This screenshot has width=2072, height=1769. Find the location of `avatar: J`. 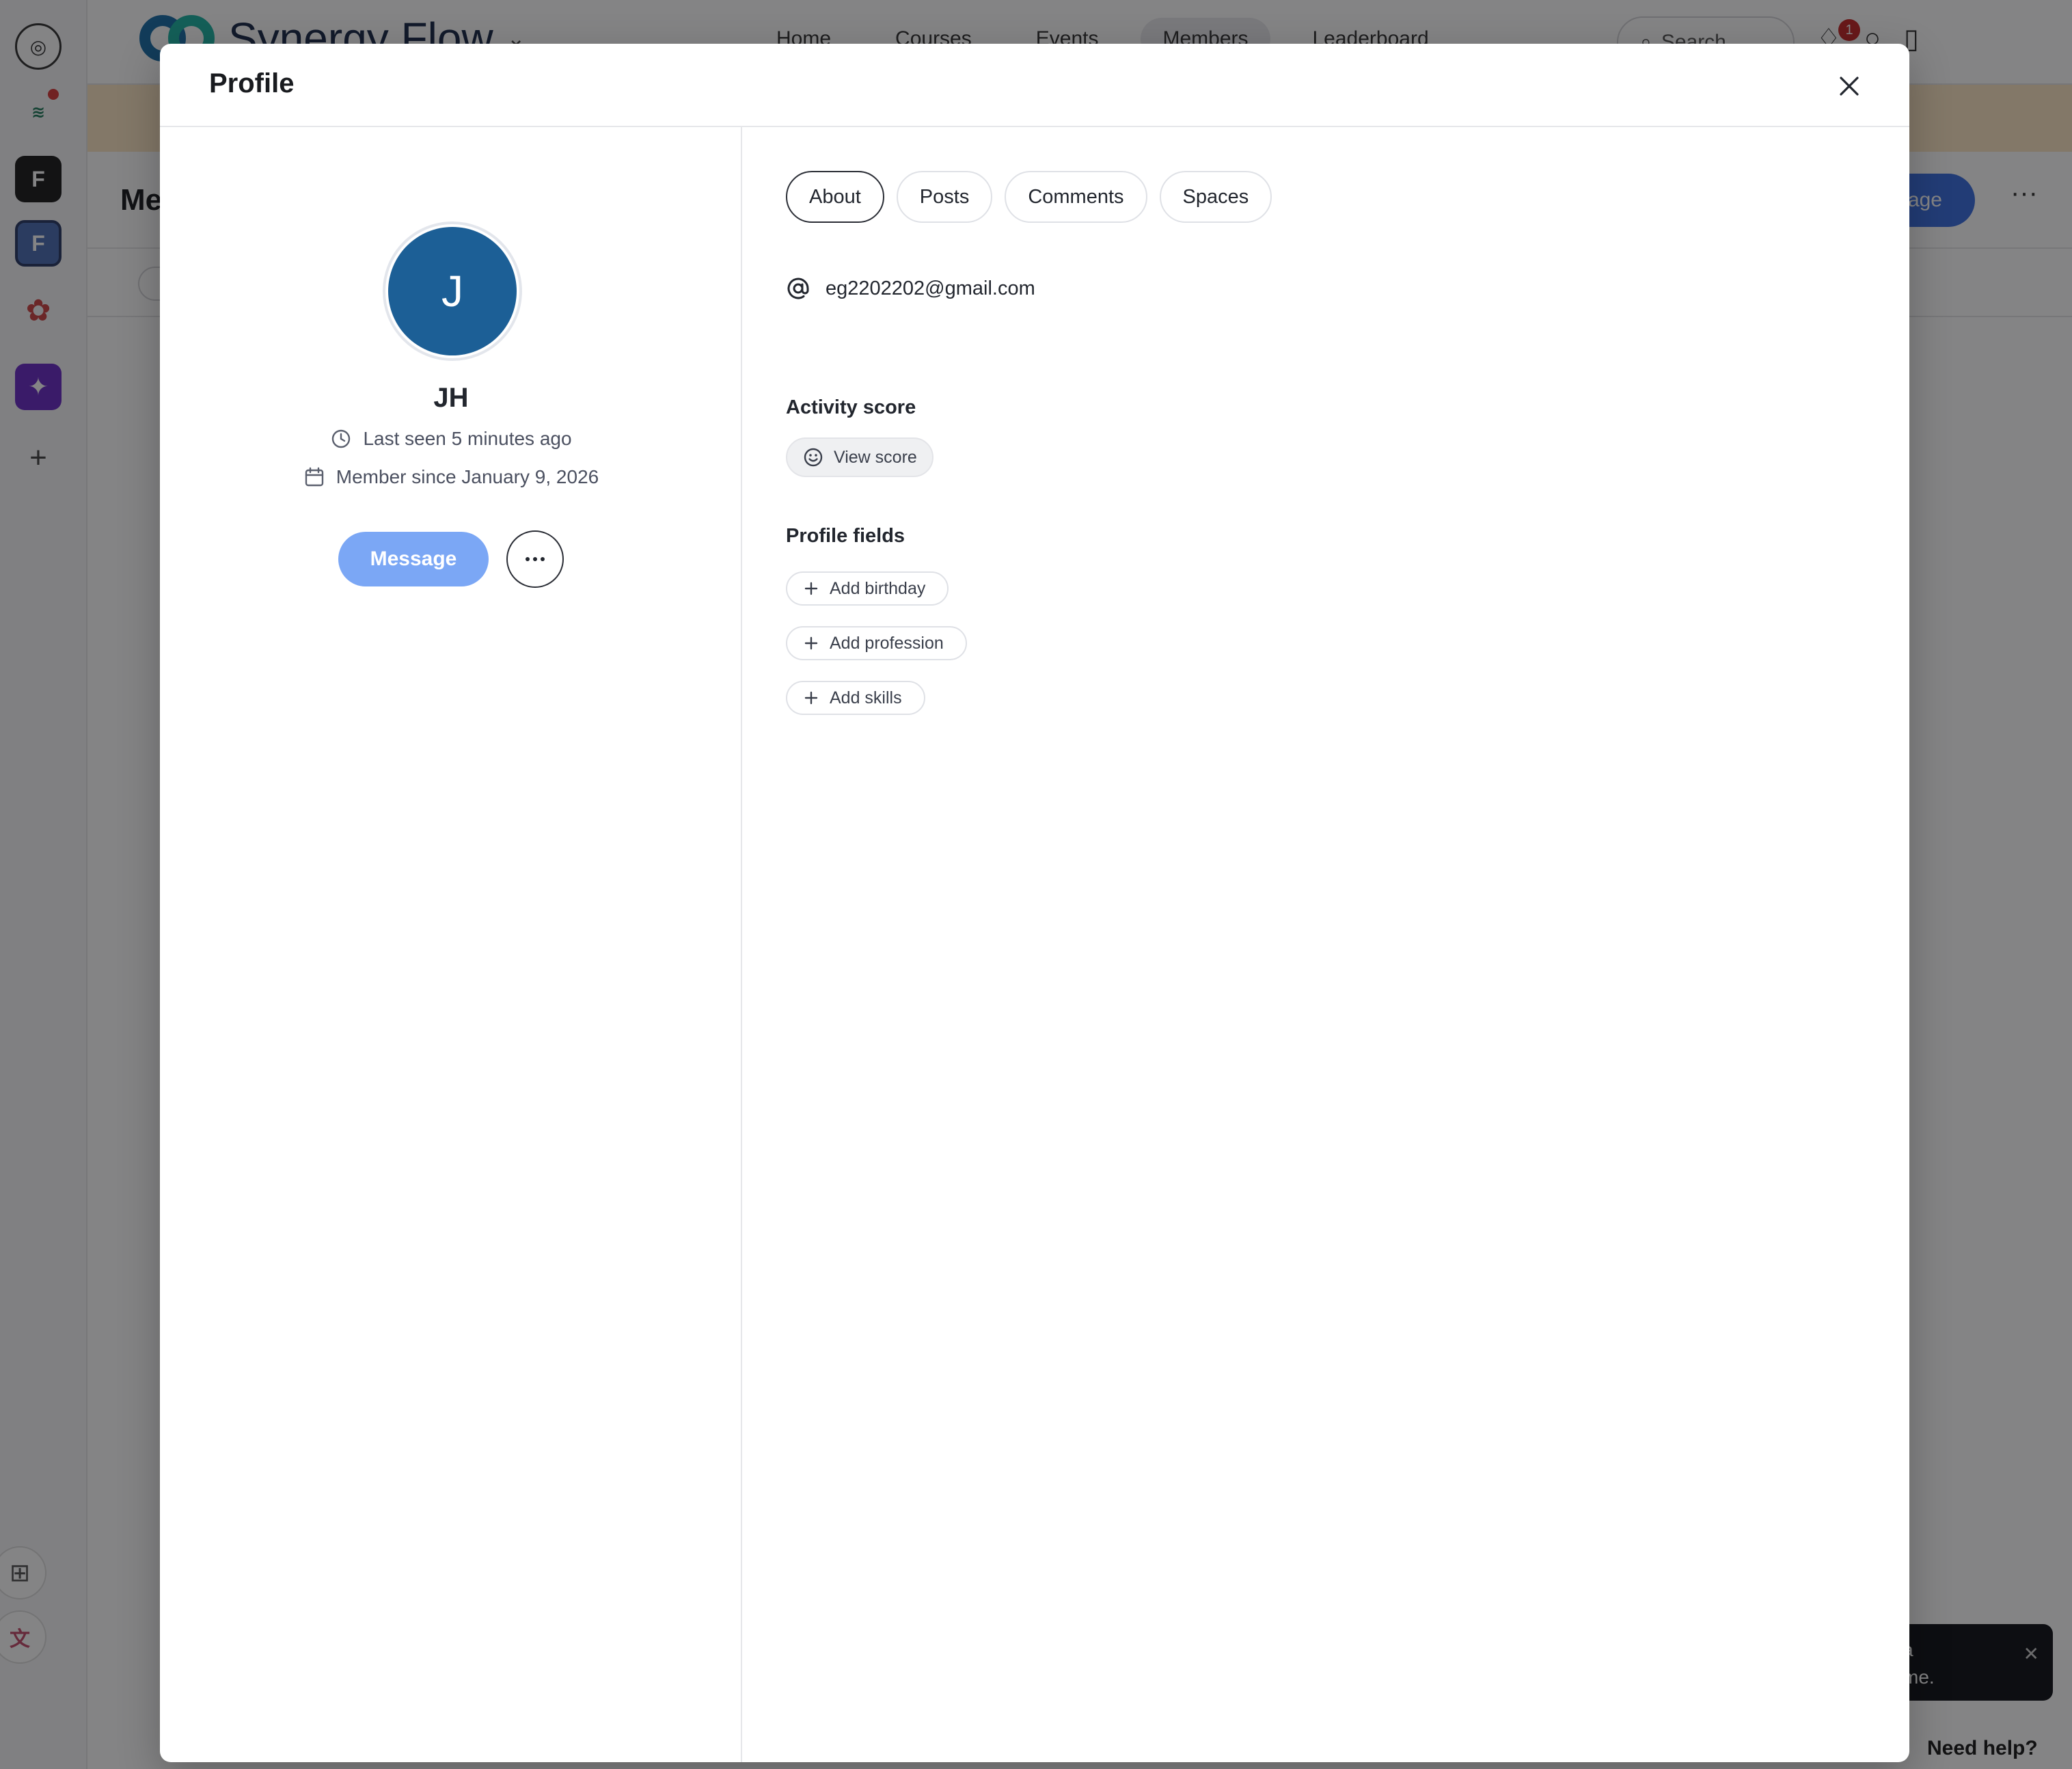

avatar: J is located at coordinates (452, 291).